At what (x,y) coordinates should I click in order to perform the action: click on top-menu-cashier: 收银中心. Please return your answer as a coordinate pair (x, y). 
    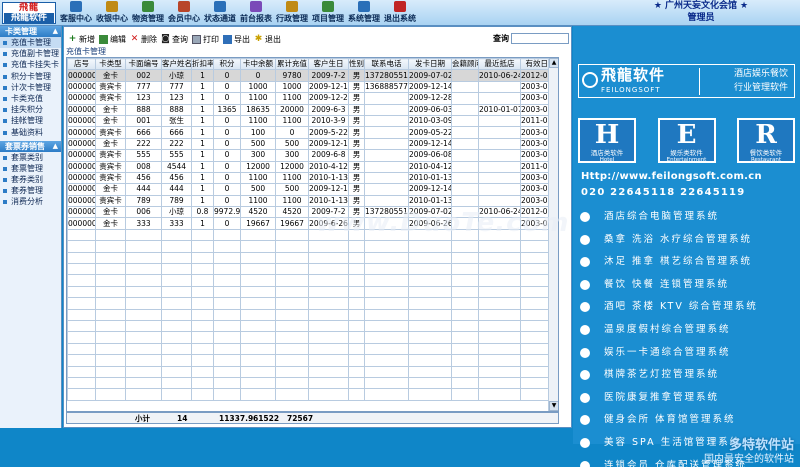
    Looking at the image, I should click on (112, 13).